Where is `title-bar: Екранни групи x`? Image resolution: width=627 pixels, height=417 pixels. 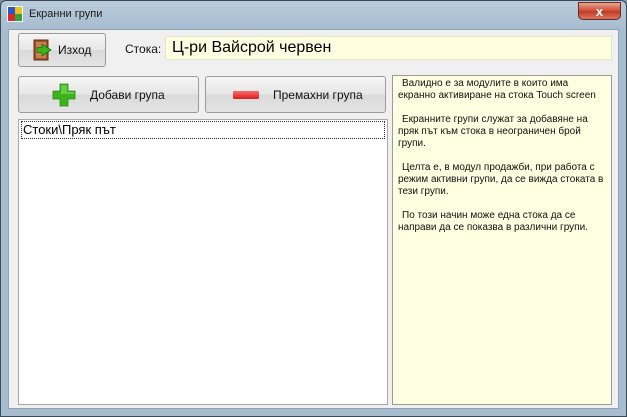 title-bar: Екранни групи x is located at coordinates (313, 14).